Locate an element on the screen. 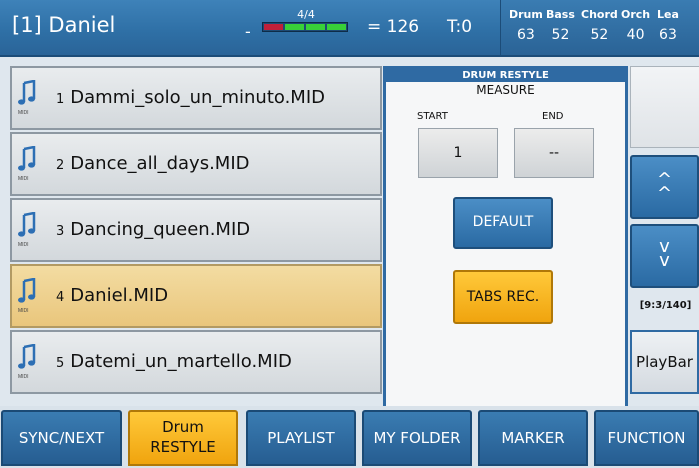  scroll-down-button: v v is located at coordinates (664, 256).